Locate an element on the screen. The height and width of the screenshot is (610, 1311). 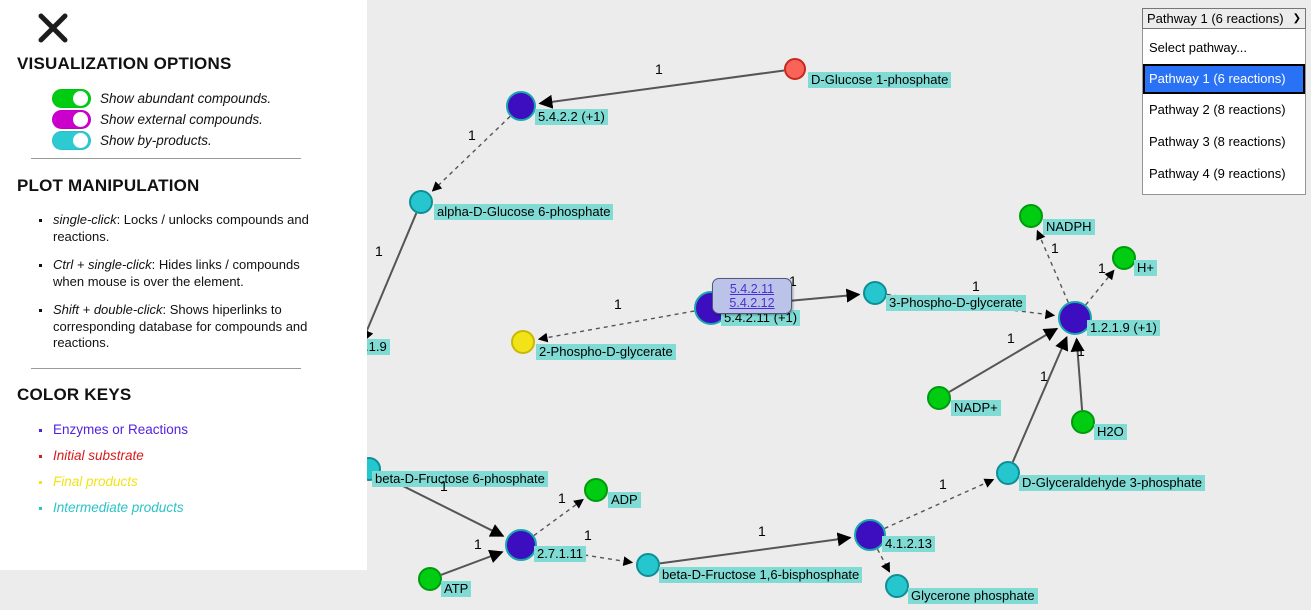
toggle-row-abundant: Show abundant compounds. is located at coordinates (161, 98).